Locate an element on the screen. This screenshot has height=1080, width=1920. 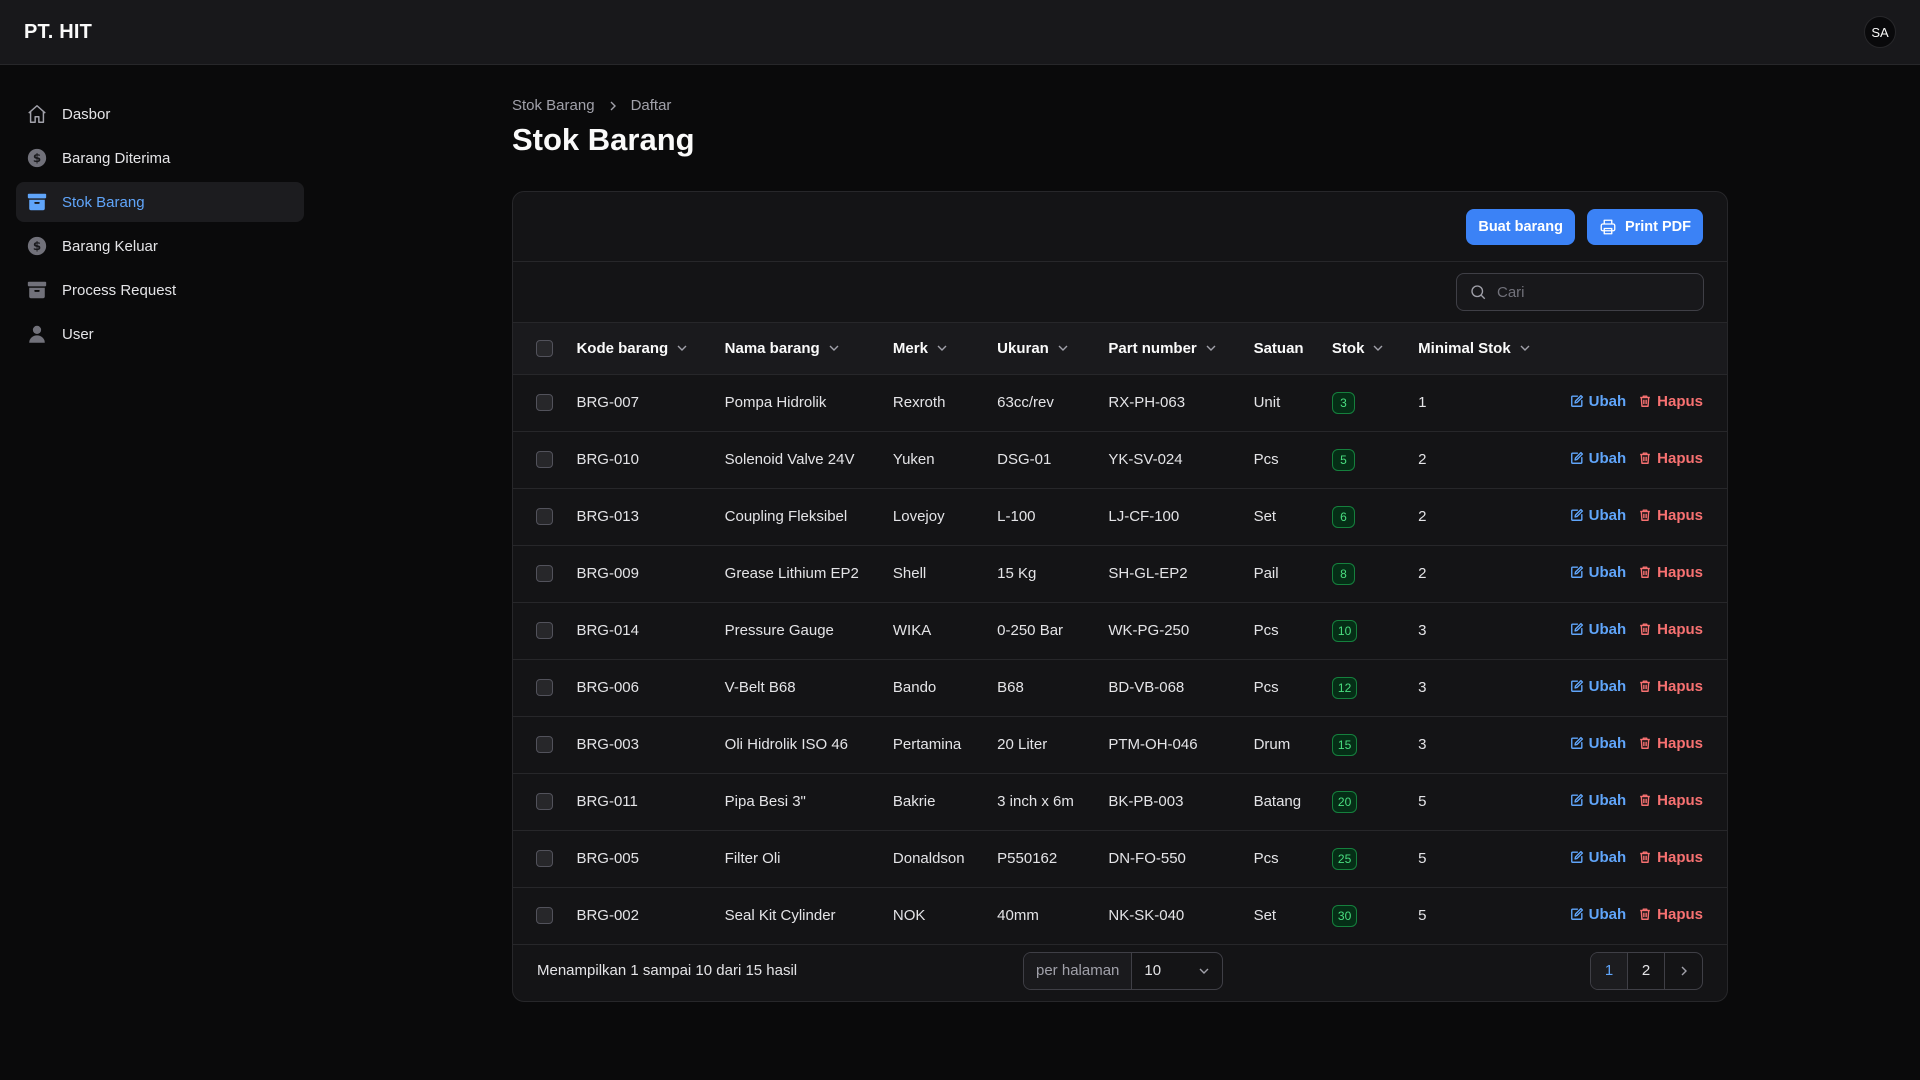
search-box is located at coordinates (1580, 292).